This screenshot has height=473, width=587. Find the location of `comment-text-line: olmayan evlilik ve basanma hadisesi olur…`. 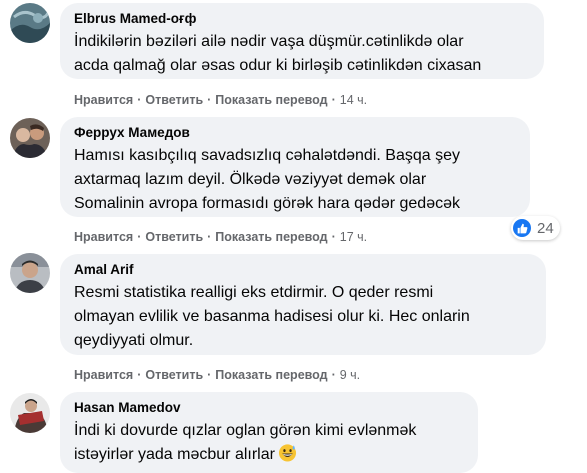

comment-text-line: olmayan evlilik ve basanma hadisesi olur… is located at coordinates (272, 316).